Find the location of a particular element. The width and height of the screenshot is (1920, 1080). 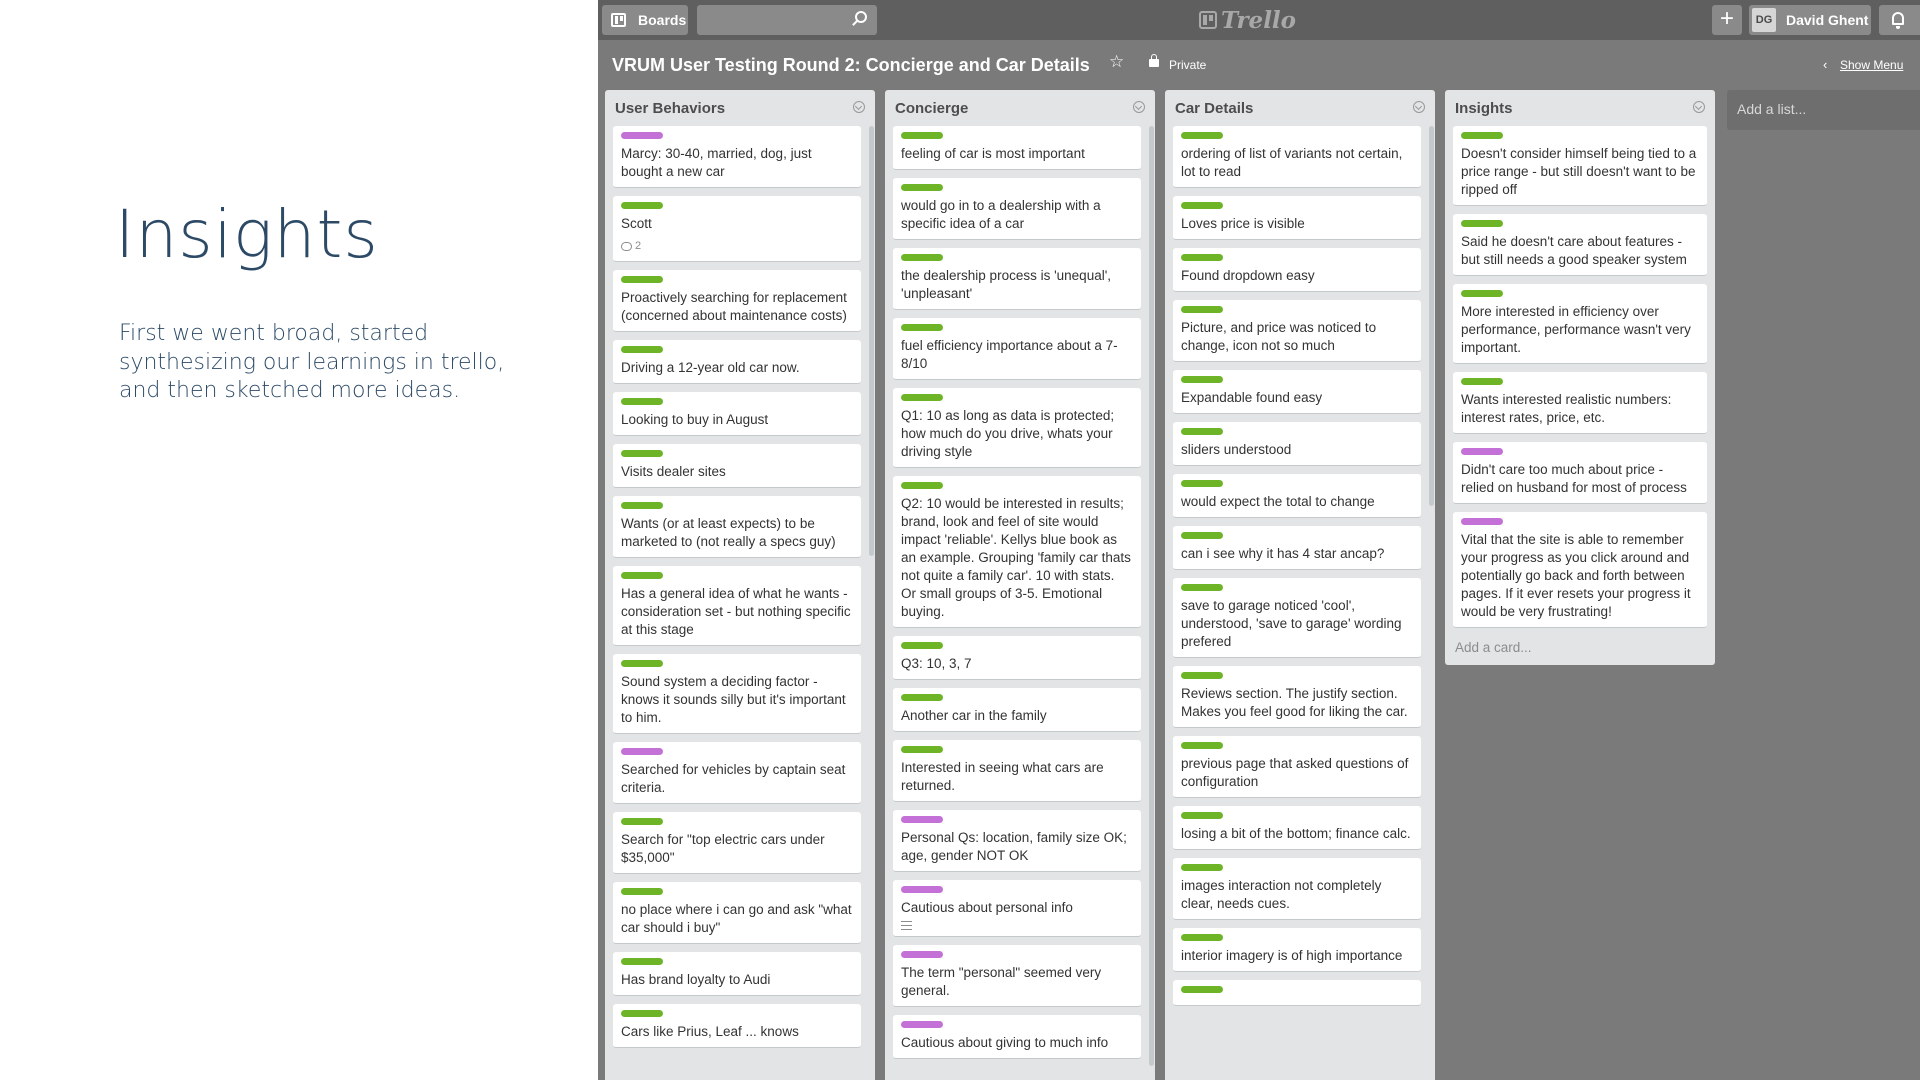

card: sliders understood is located at coordinates (1297, 444).